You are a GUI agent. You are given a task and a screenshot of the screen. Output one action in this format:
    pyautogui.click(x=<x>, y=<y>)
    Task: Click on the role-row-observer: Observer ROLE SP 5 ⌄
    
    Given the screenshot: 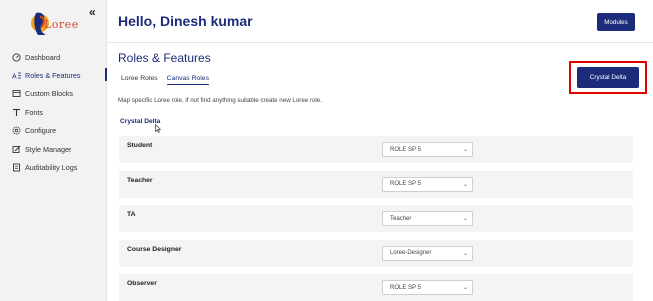 What is the action you would take?
    pyautogui.click(x=376, y=287)
    